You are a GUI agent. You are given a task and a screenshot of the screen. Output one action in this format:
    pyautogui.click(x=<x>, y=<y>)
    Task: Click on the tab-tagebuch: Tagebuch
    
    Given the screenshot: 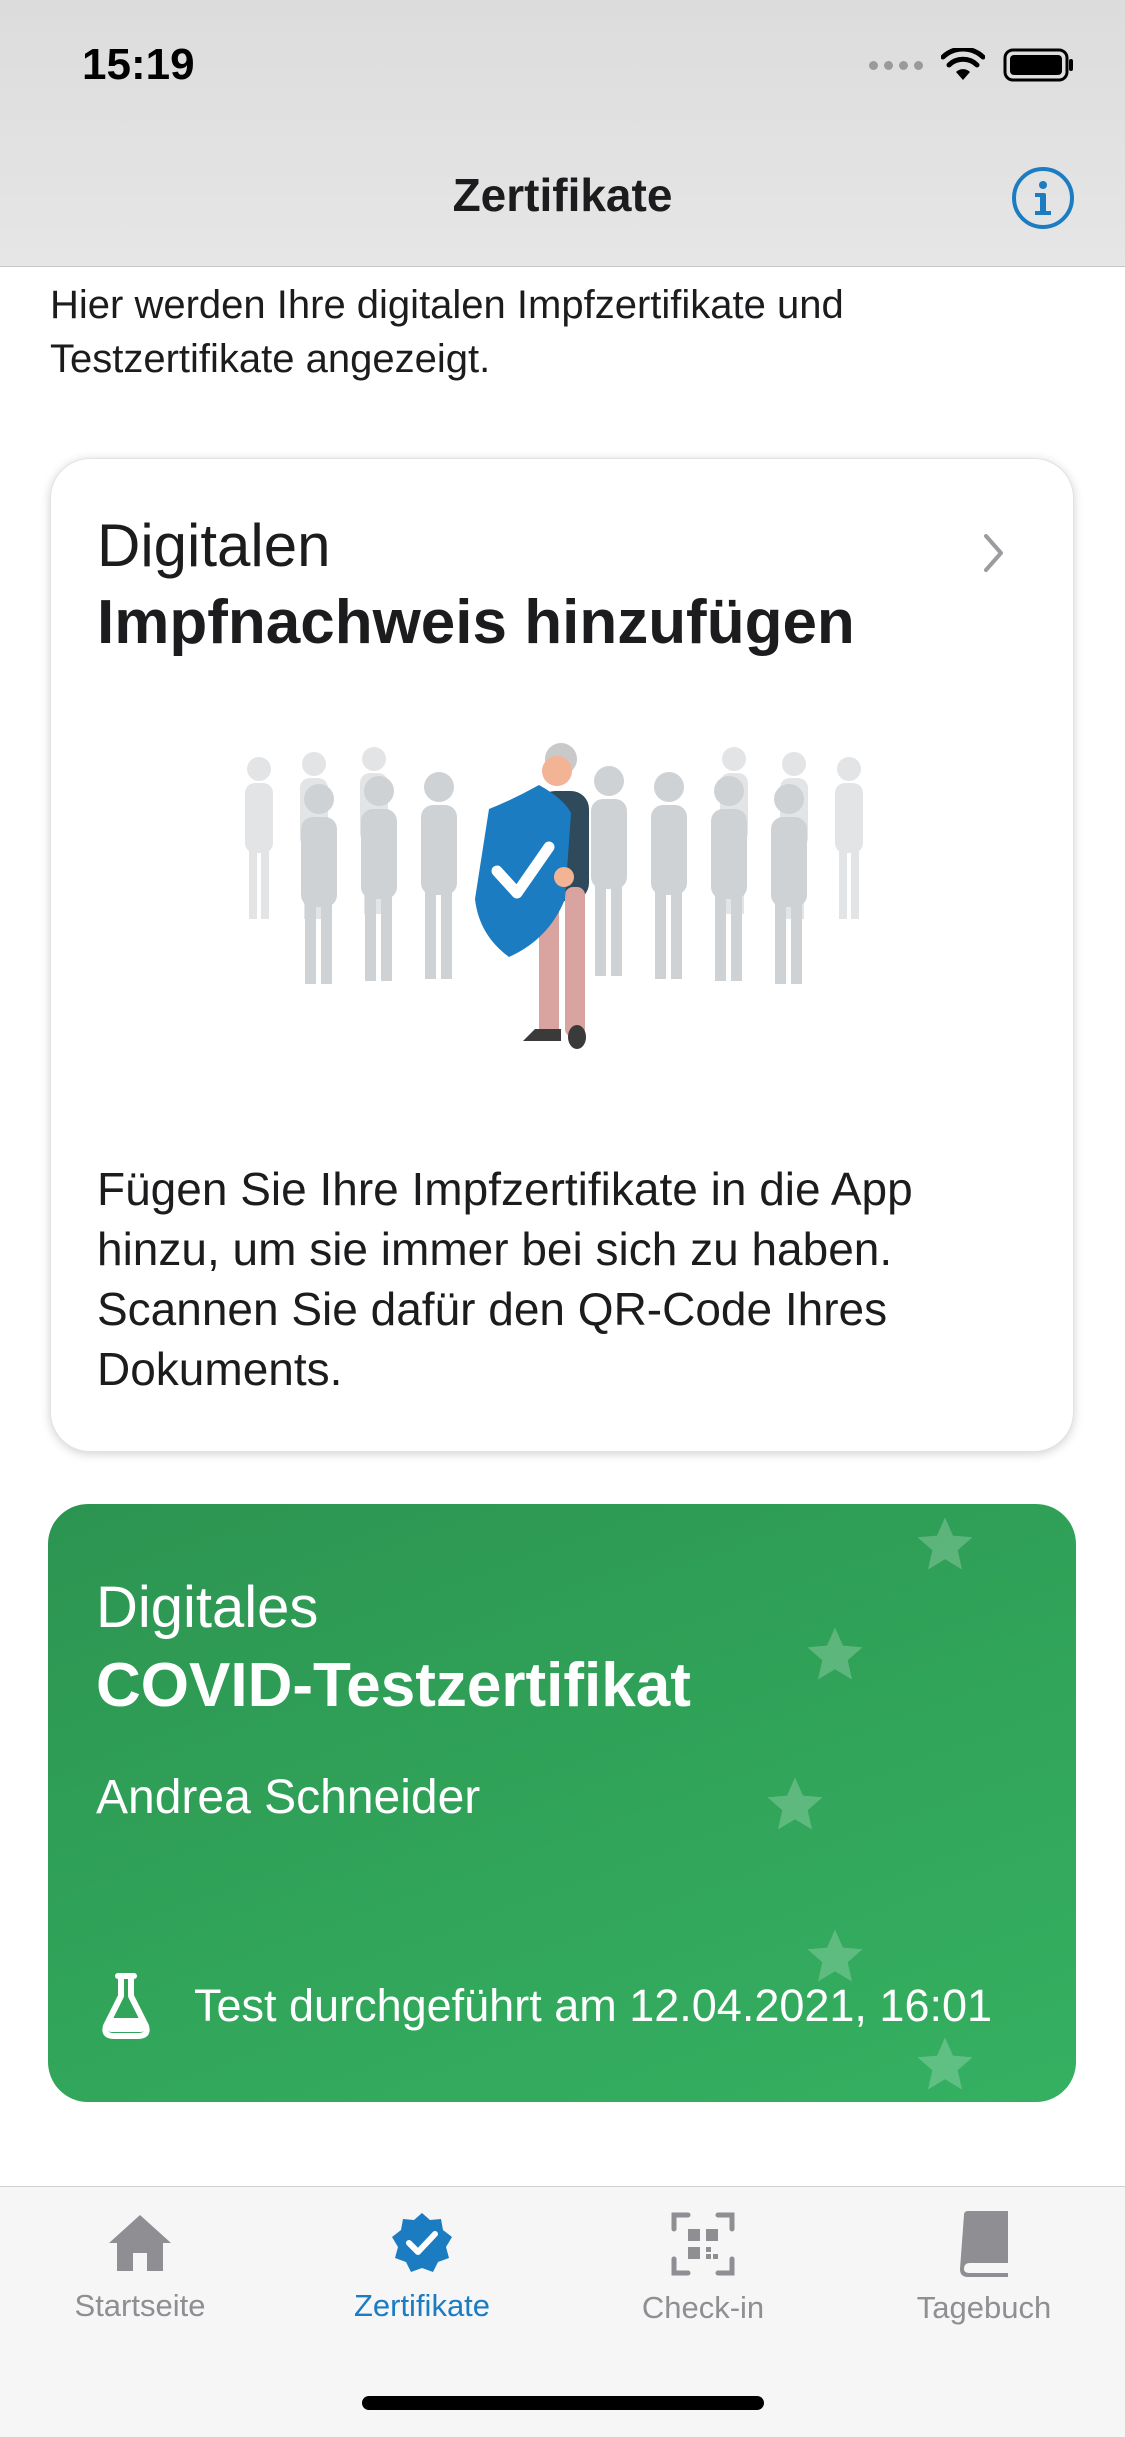 What is the action you would take?
    pyautogui.click(x=984, y=2268)
    